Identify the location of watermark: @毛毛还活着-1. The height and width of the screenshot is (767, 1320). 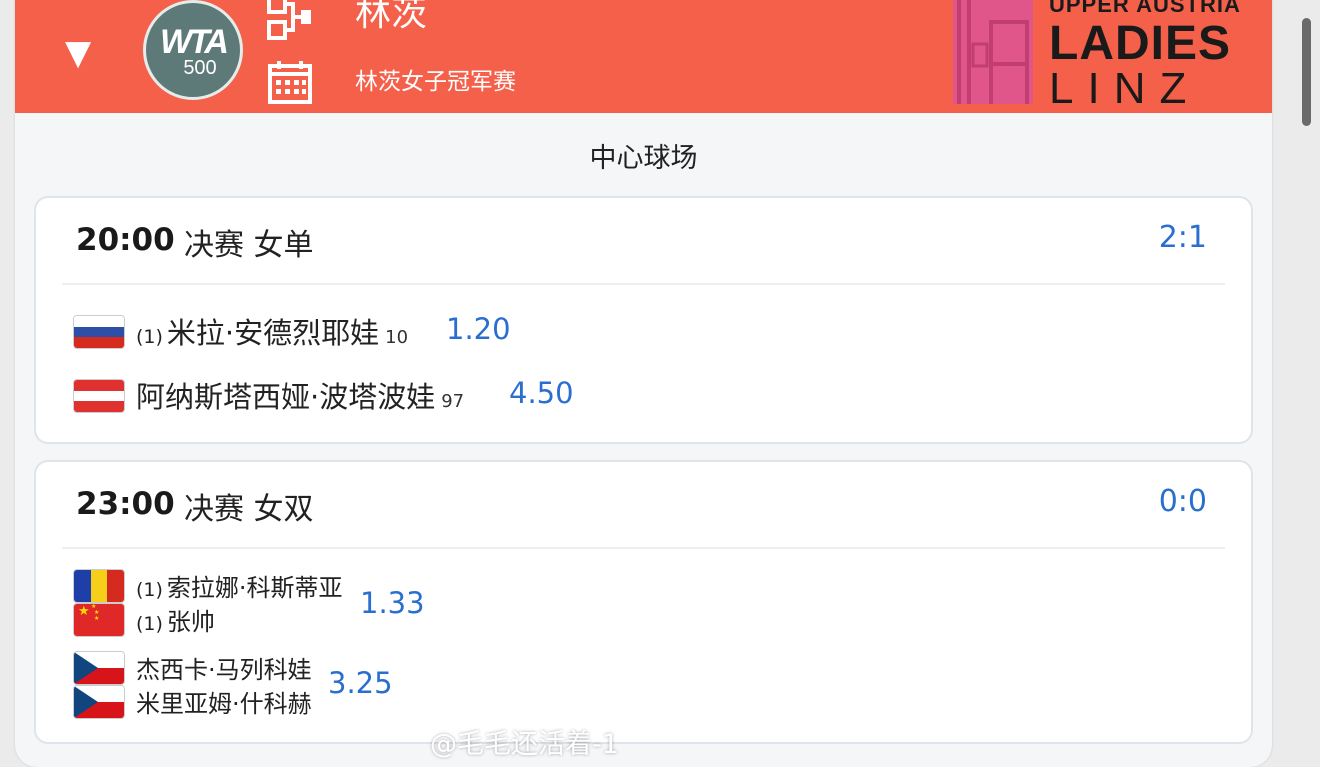
(524, 744).